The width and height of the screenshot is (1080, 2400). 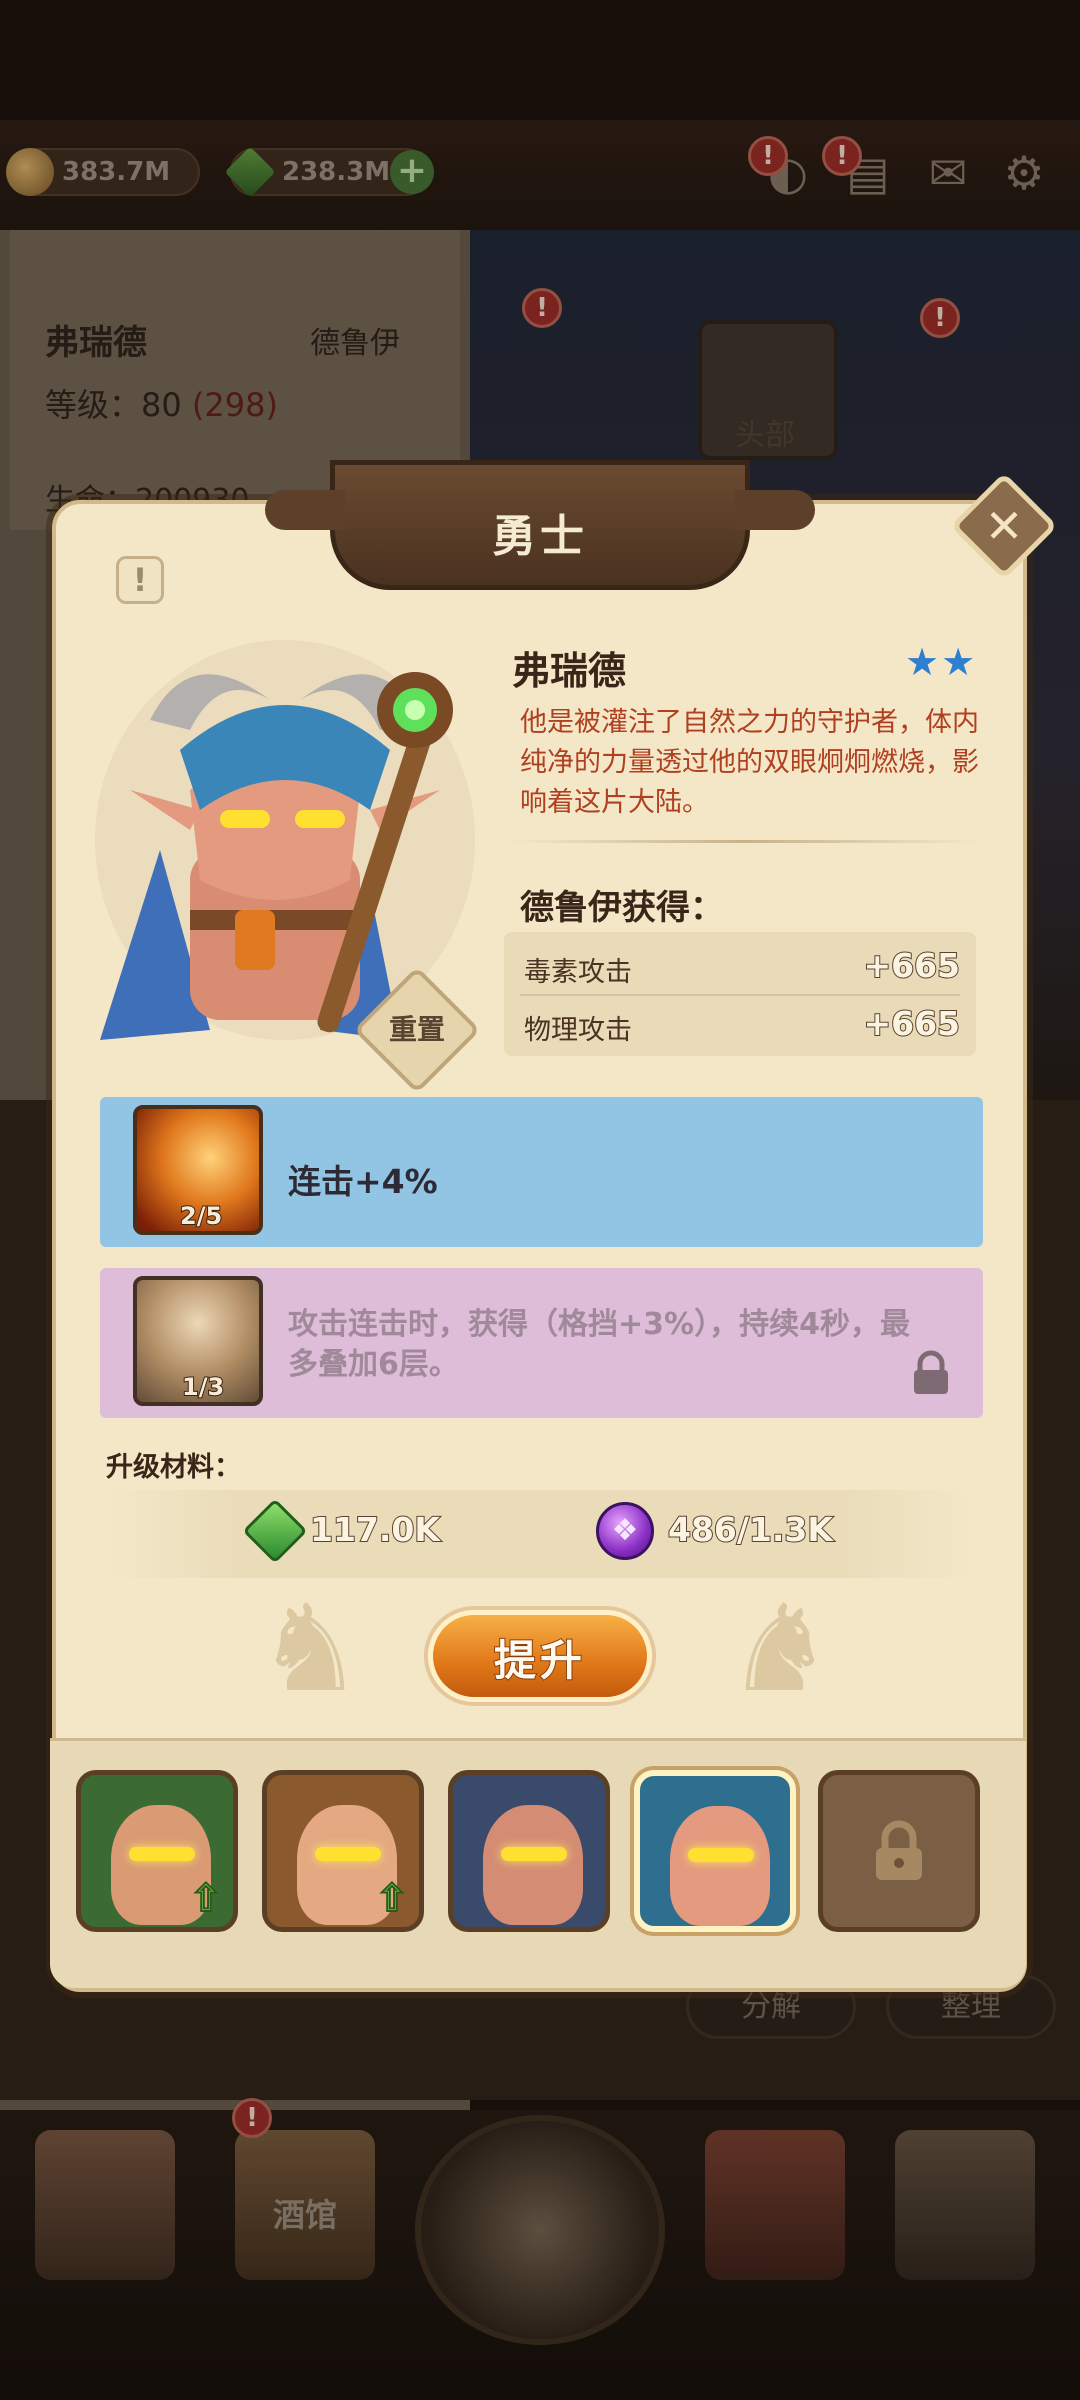 I want to click on materials-title: 升级材料：, so click(x=173, y=1467).